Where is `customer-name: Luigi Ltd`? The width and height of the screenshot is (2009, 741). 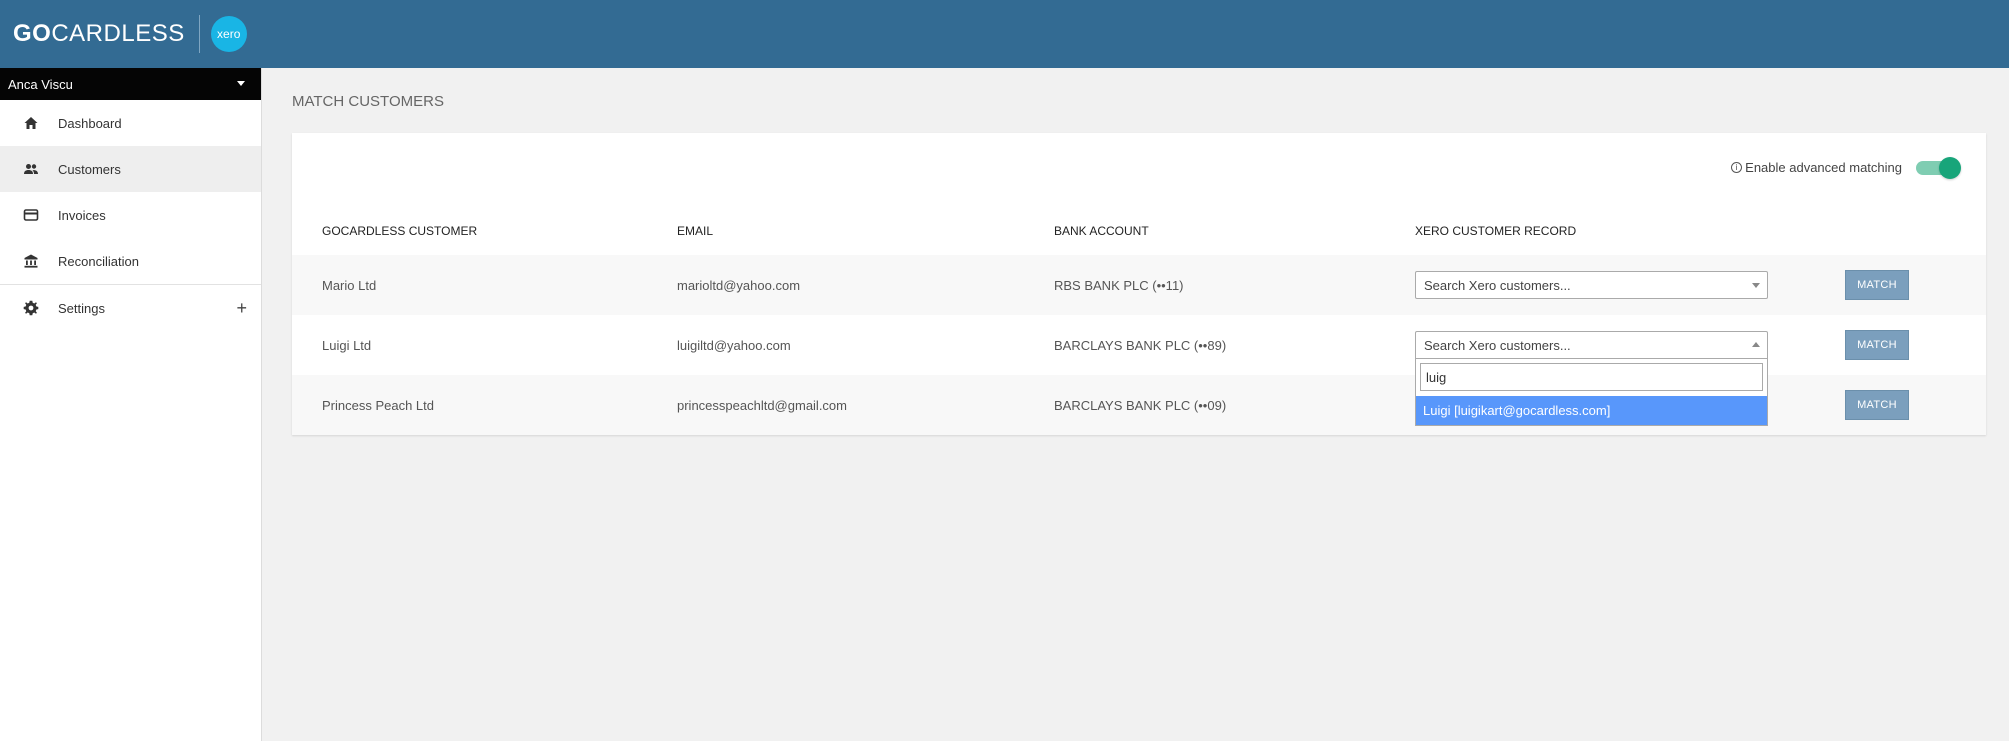
customer-name: Luigi Ltd is located at coordinates (347, 345).